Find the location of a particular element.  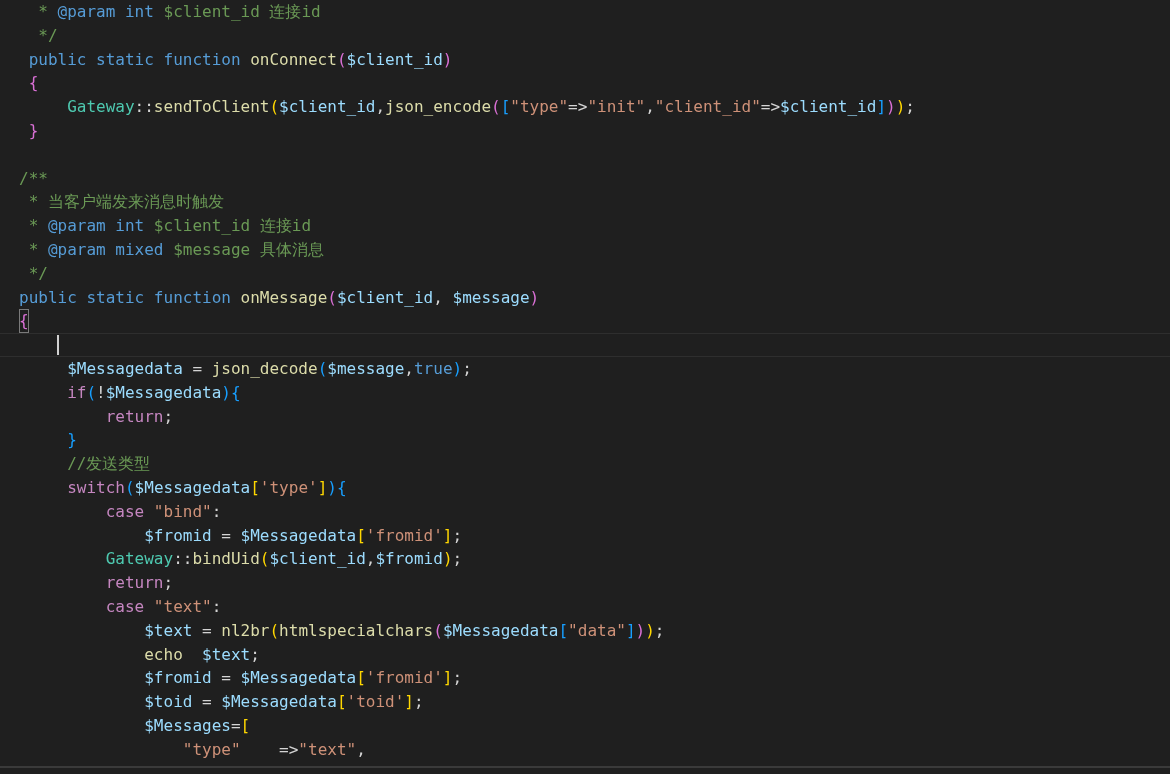

code-line: echo $text; is located at coordinates (202, 654).